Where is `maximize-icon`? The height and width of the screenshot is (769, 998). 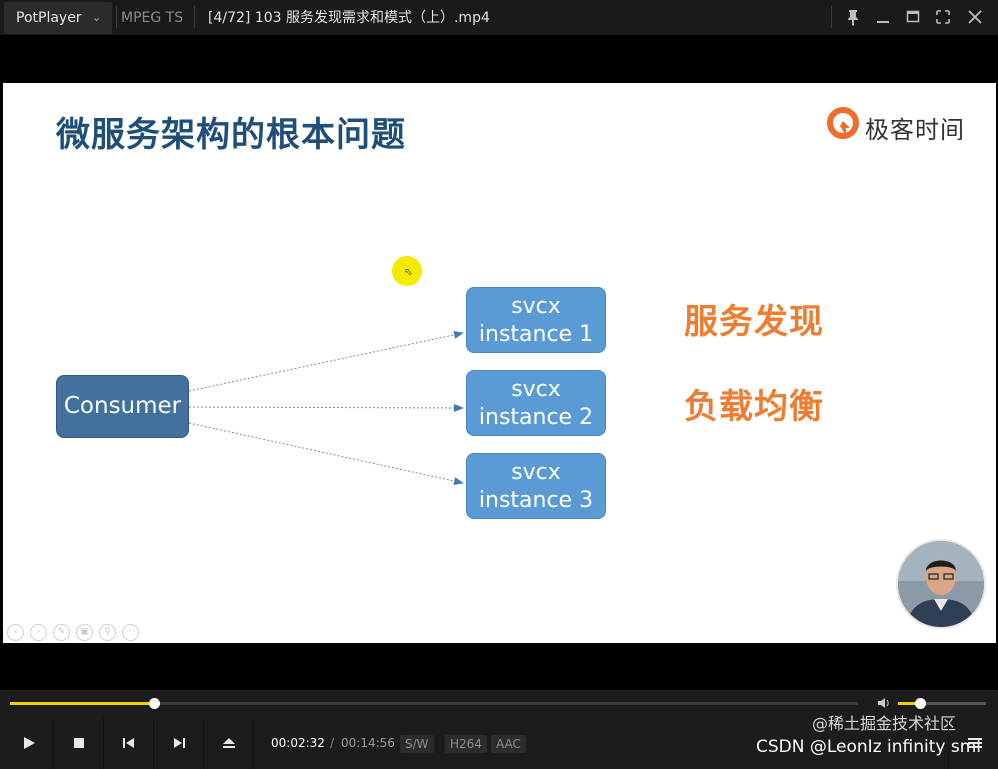
maximize-icon is located at coordinates (913, 17).